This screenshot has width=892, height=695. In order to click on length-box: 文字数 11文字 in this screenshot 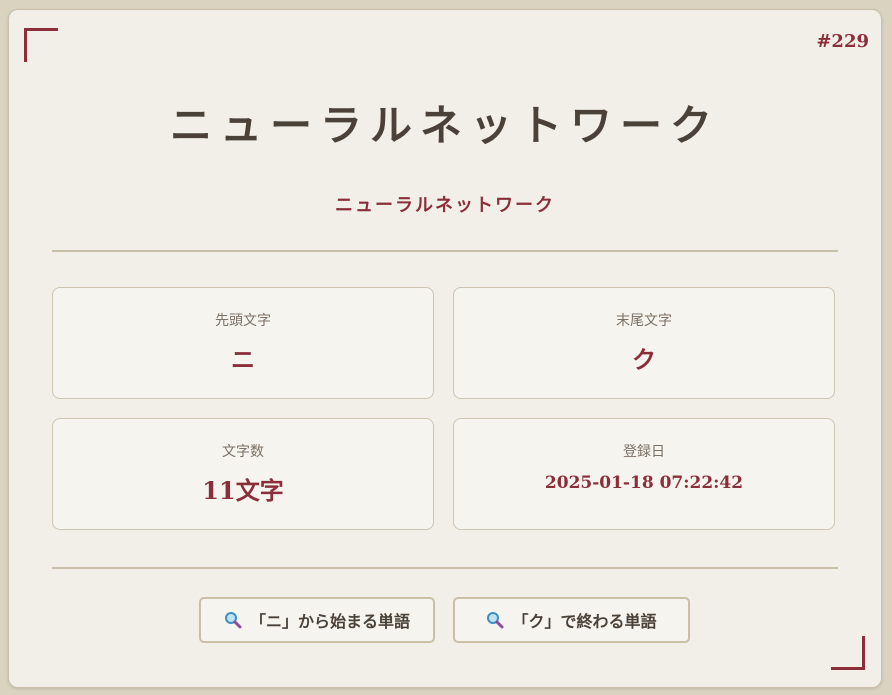, I will do `click(243, 474)`.